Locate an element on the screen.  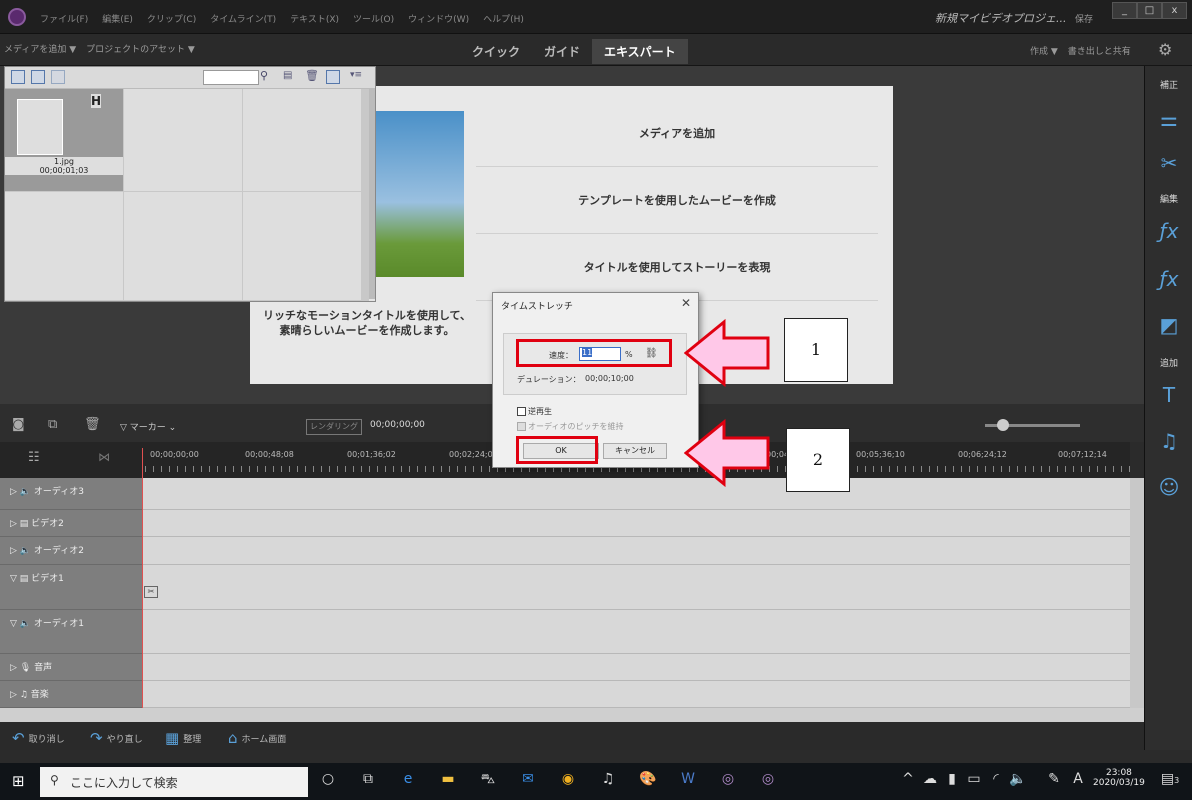
assets-search-input is located at coordinates (231, 77).